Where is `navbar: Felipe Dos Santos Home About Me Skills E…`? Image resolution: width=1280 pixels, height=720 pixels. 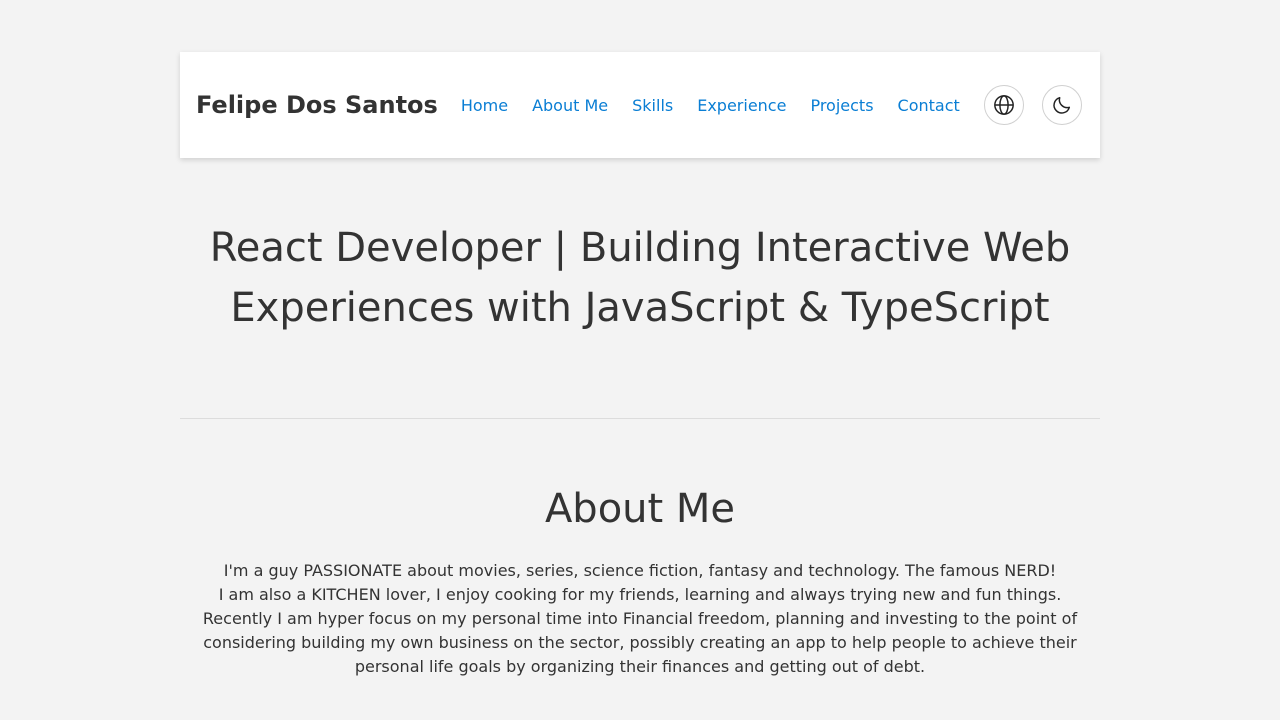 navbar: Felipe Dos Santos Home About Me Skills E… is located at coordinates (640, 105).